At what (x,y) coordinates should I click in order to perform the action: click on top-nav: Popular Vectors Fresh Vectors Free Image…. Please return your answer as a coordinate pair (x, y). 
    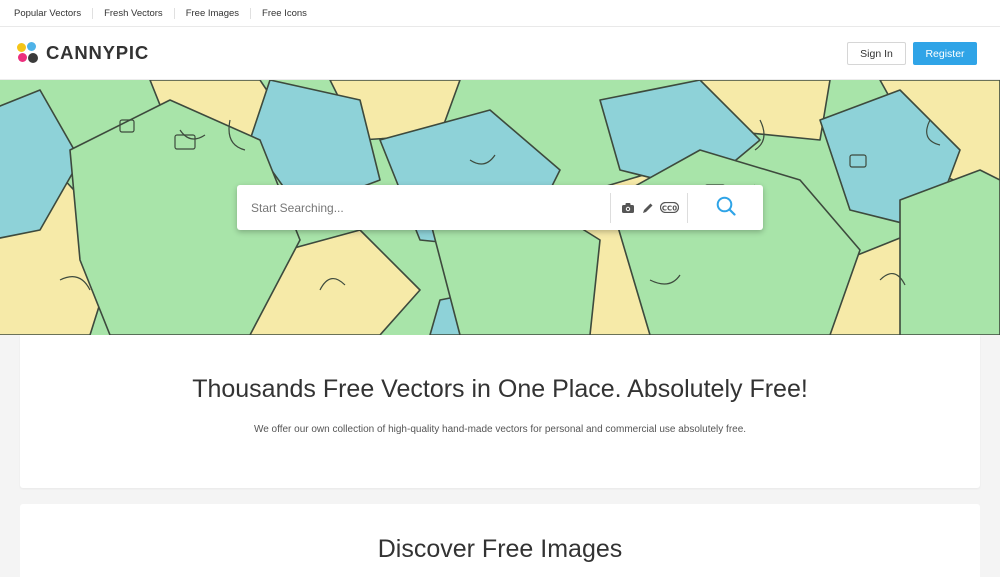
    Looking at the image, I should click on (500, 13).